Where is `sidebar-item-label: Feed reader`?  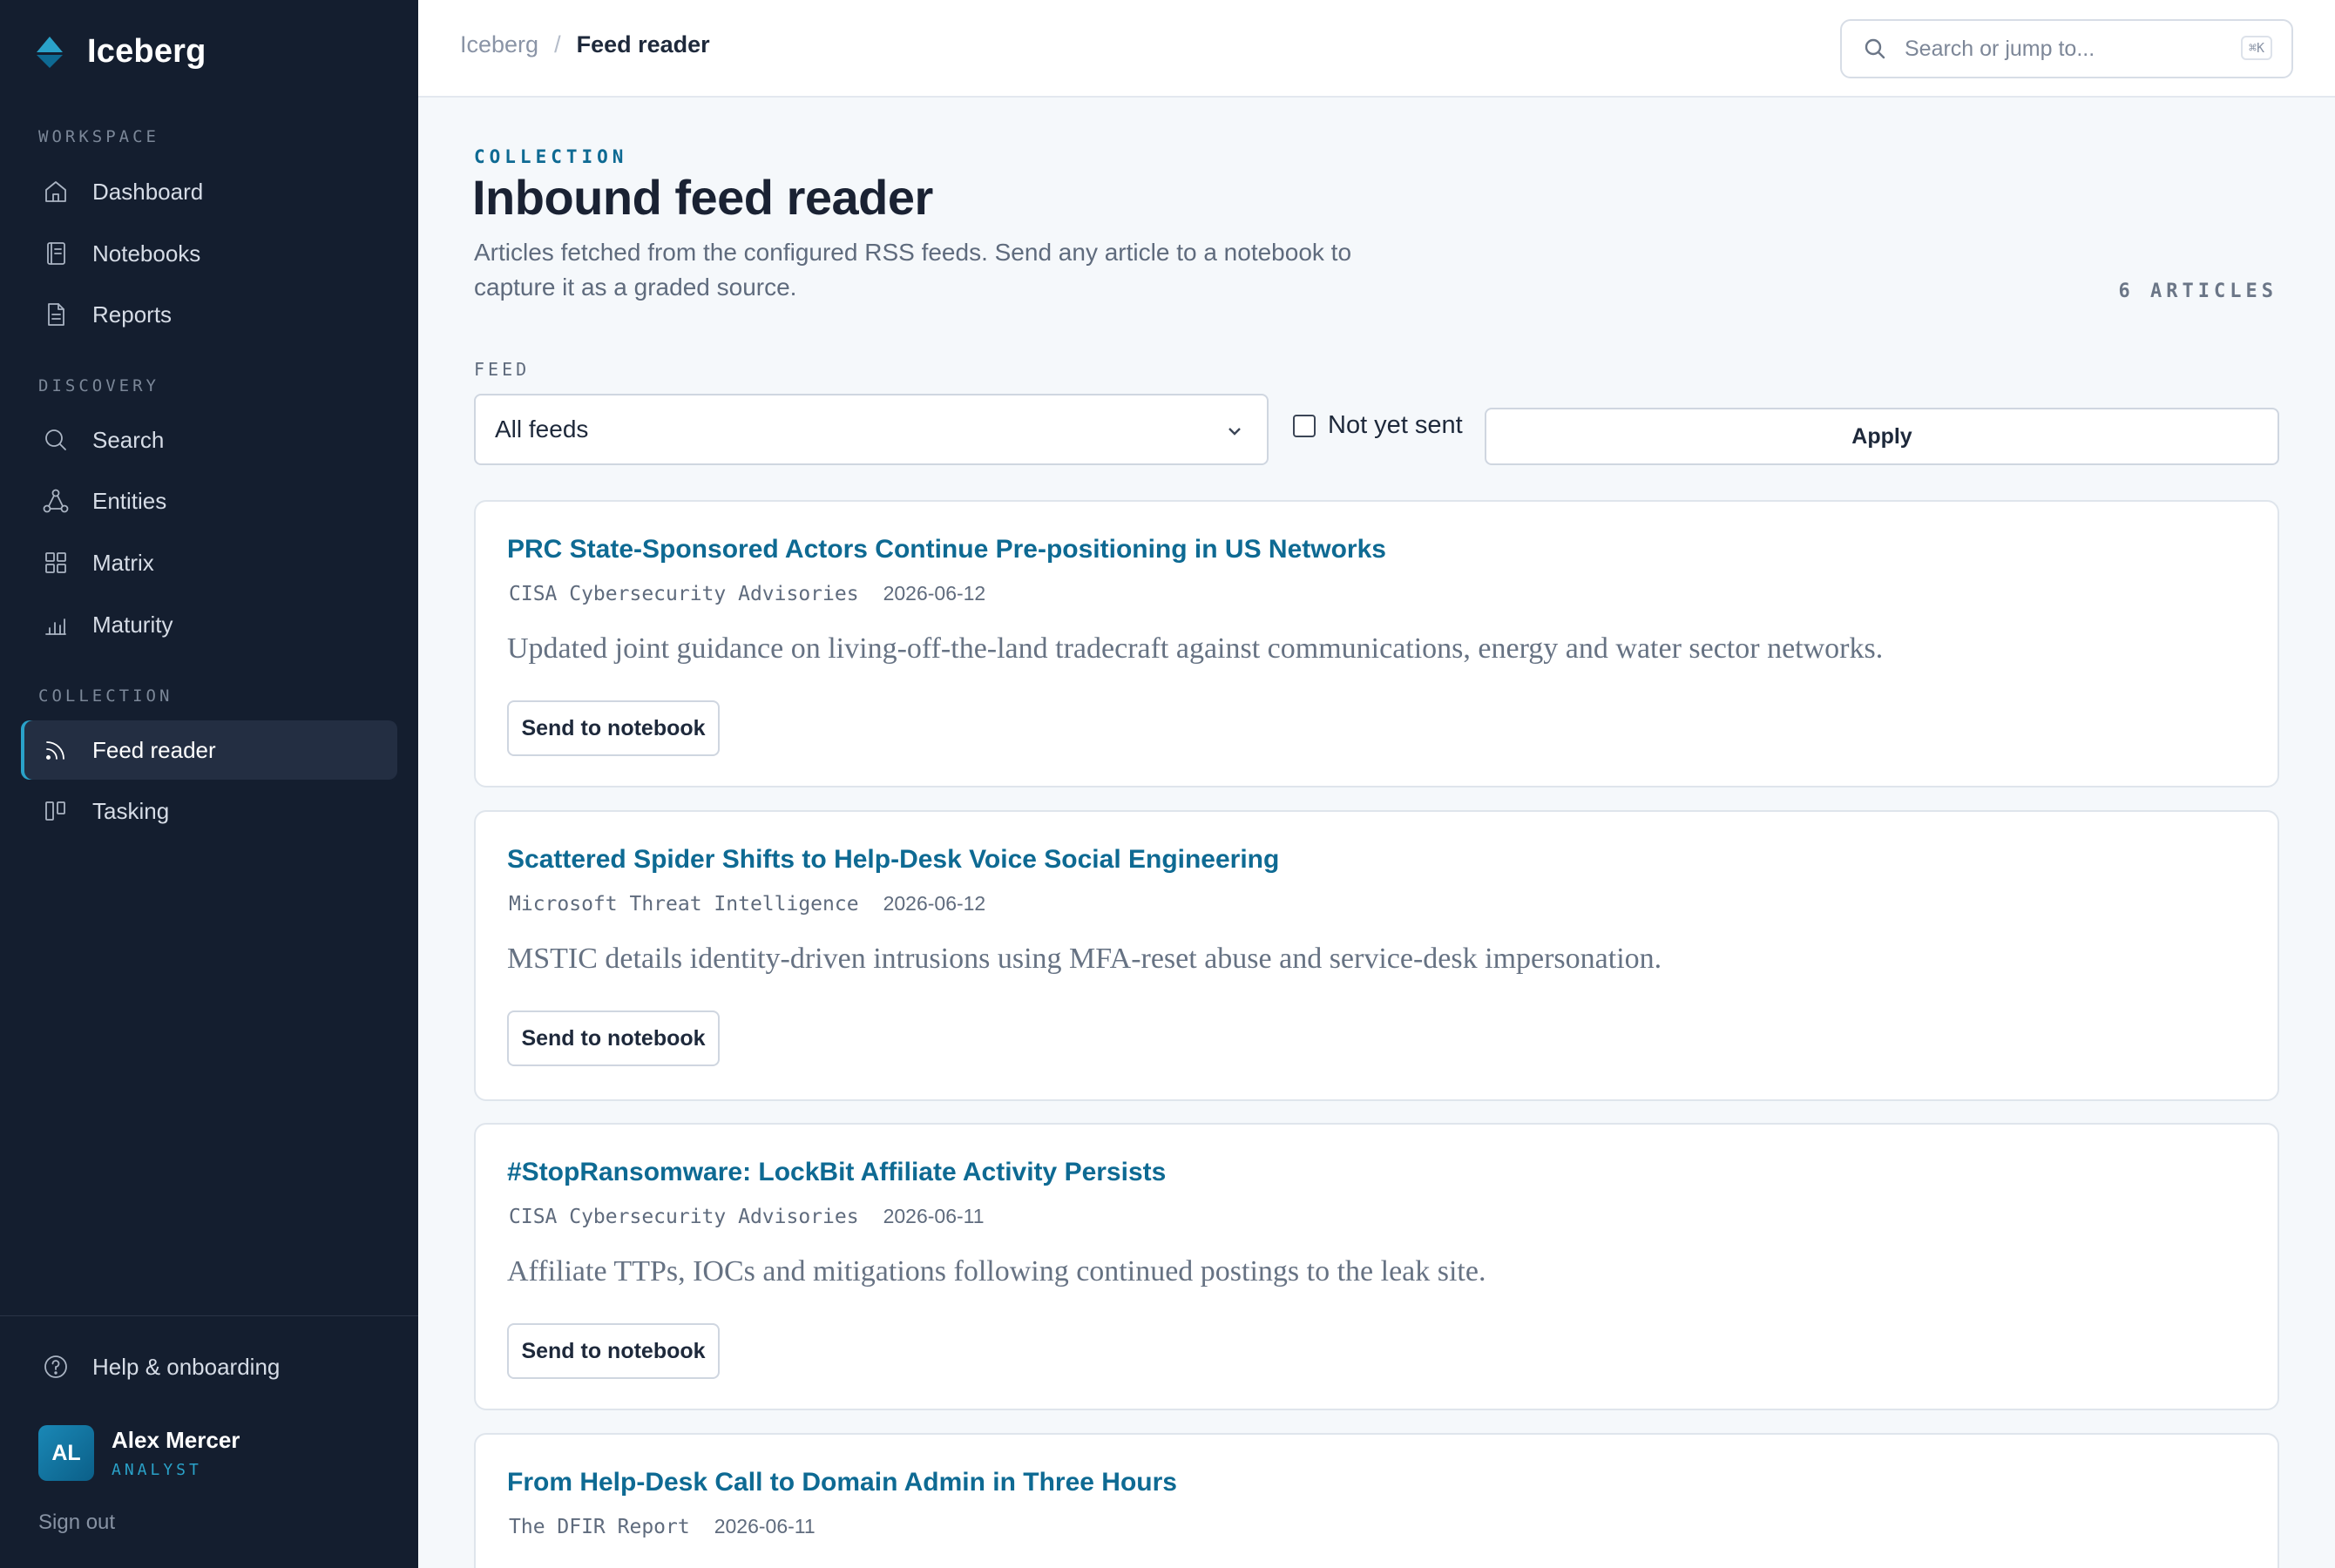 sidebar-item-label: Feed reader is located at coordinates (154, 749).